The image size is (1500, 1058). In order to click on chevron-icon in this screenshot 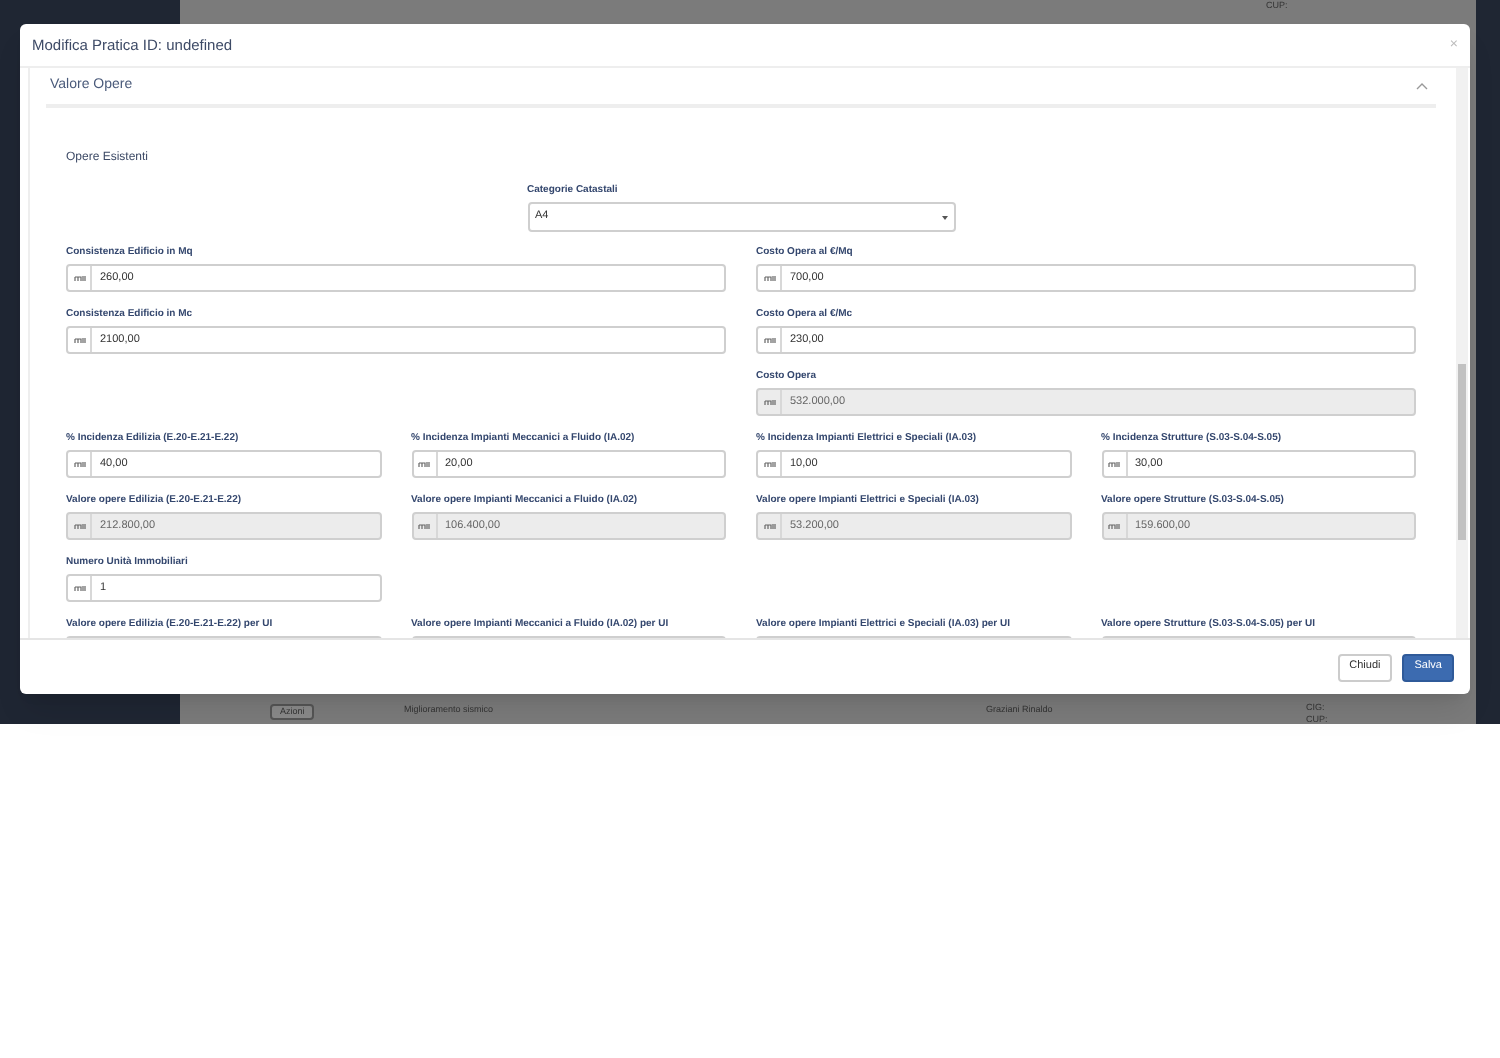, I will do `click(1422, 86)`.